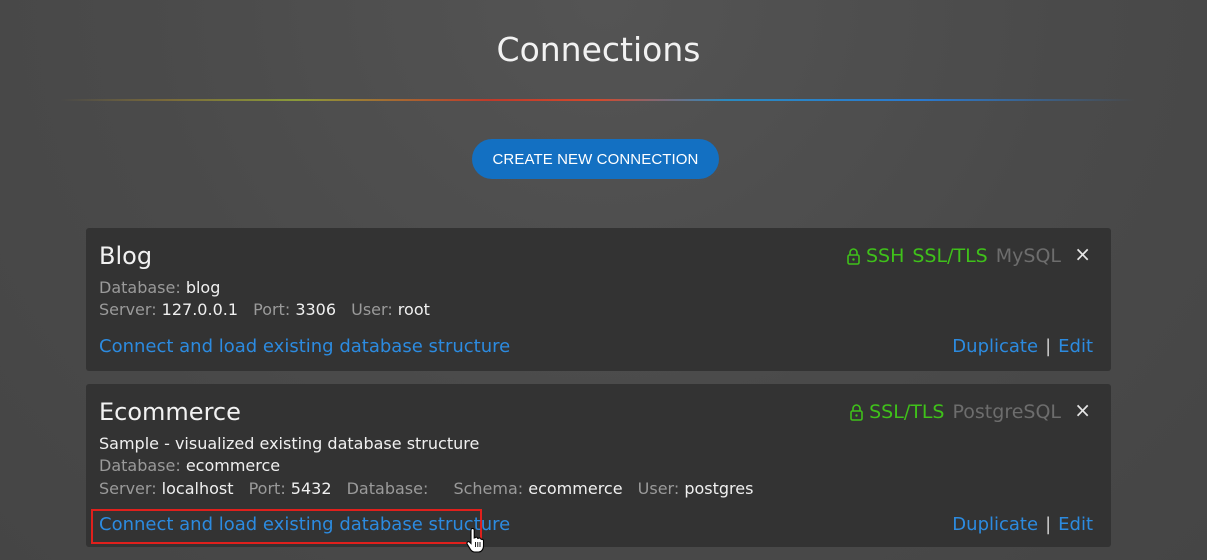 The height and width of the screenshot is (560, 1207). I want to click on server-line: Server: localhost Port: 5432 Database, so click(426, 488).